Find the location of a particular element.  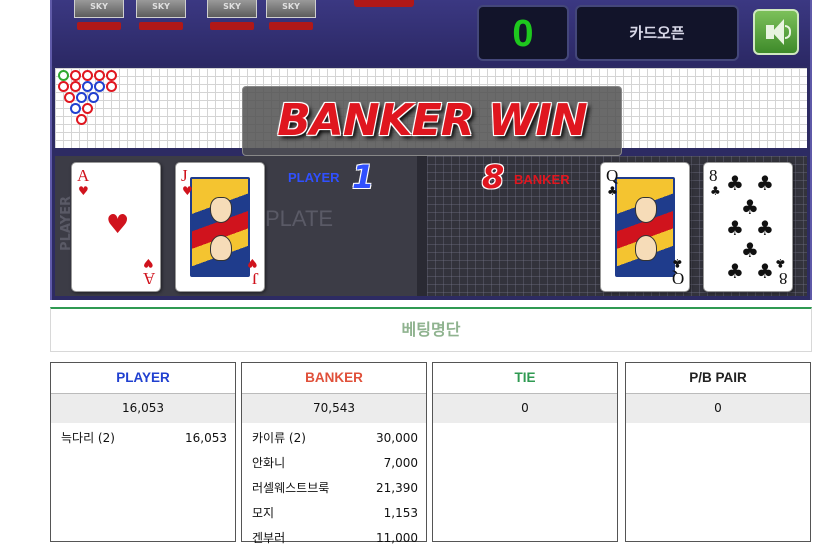

banker-score: 8 is located at coordinates (493, 177).